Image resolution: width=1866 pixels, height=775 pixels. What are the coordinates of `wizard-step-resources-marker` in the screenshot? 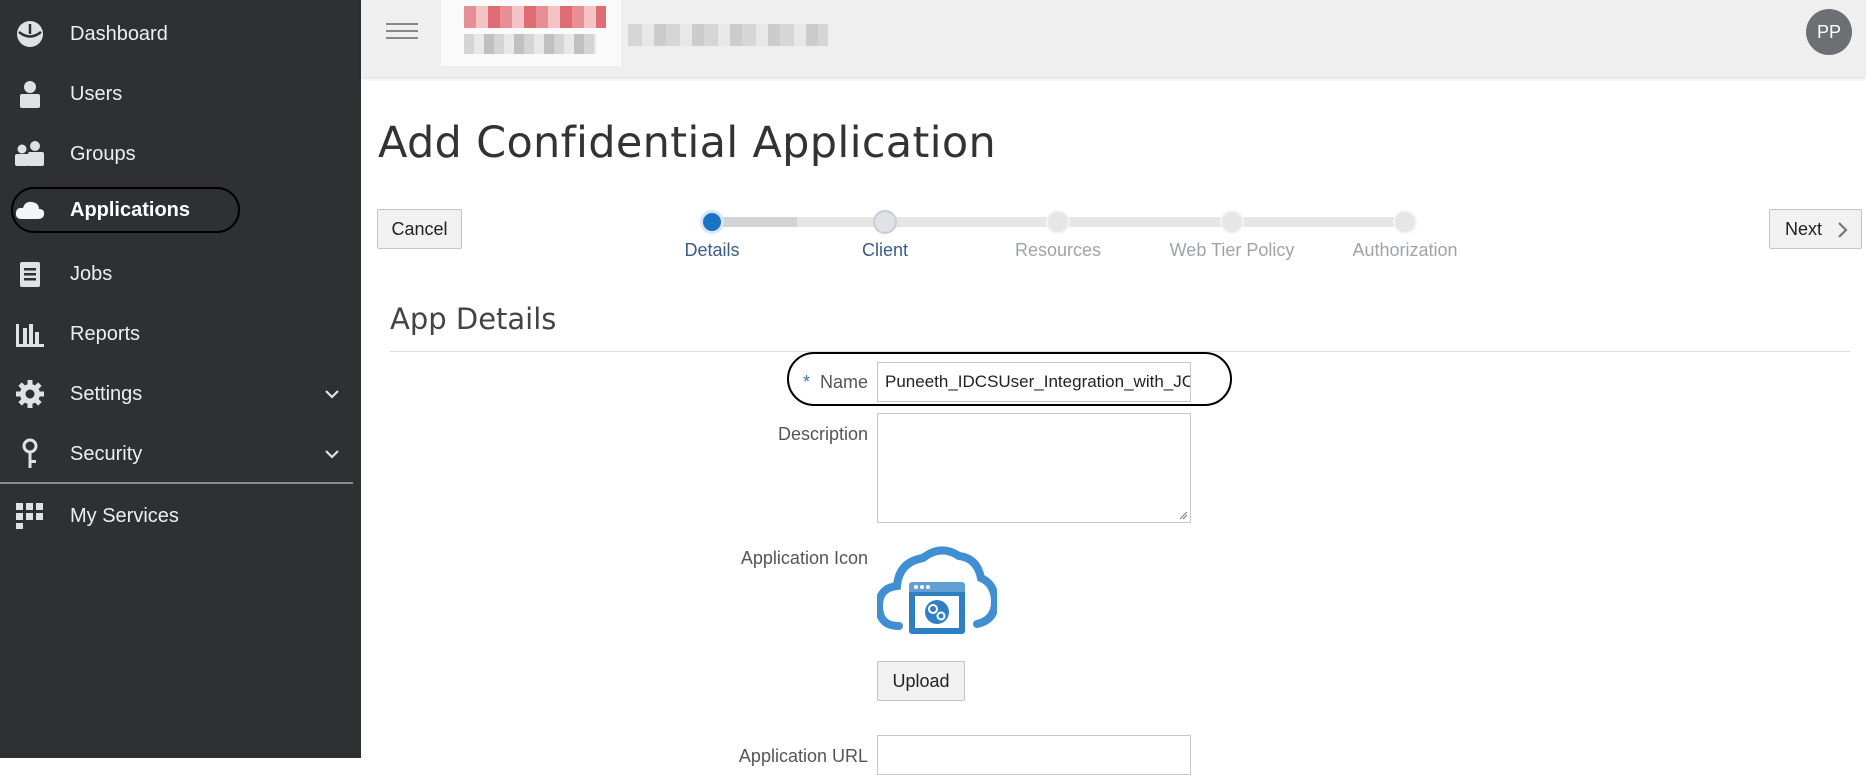 It's located at (1058, 222).